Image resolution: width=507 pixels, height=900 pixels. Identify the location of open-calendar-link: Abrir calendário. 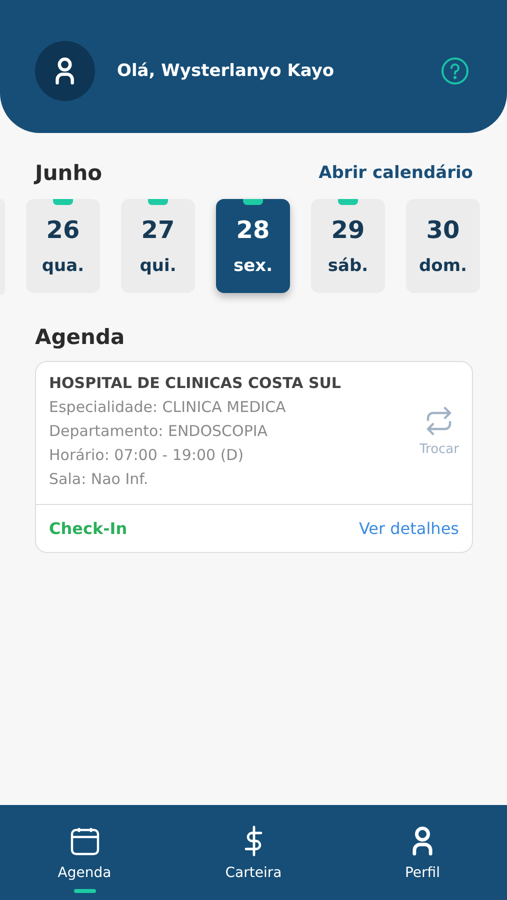
(395, 173).